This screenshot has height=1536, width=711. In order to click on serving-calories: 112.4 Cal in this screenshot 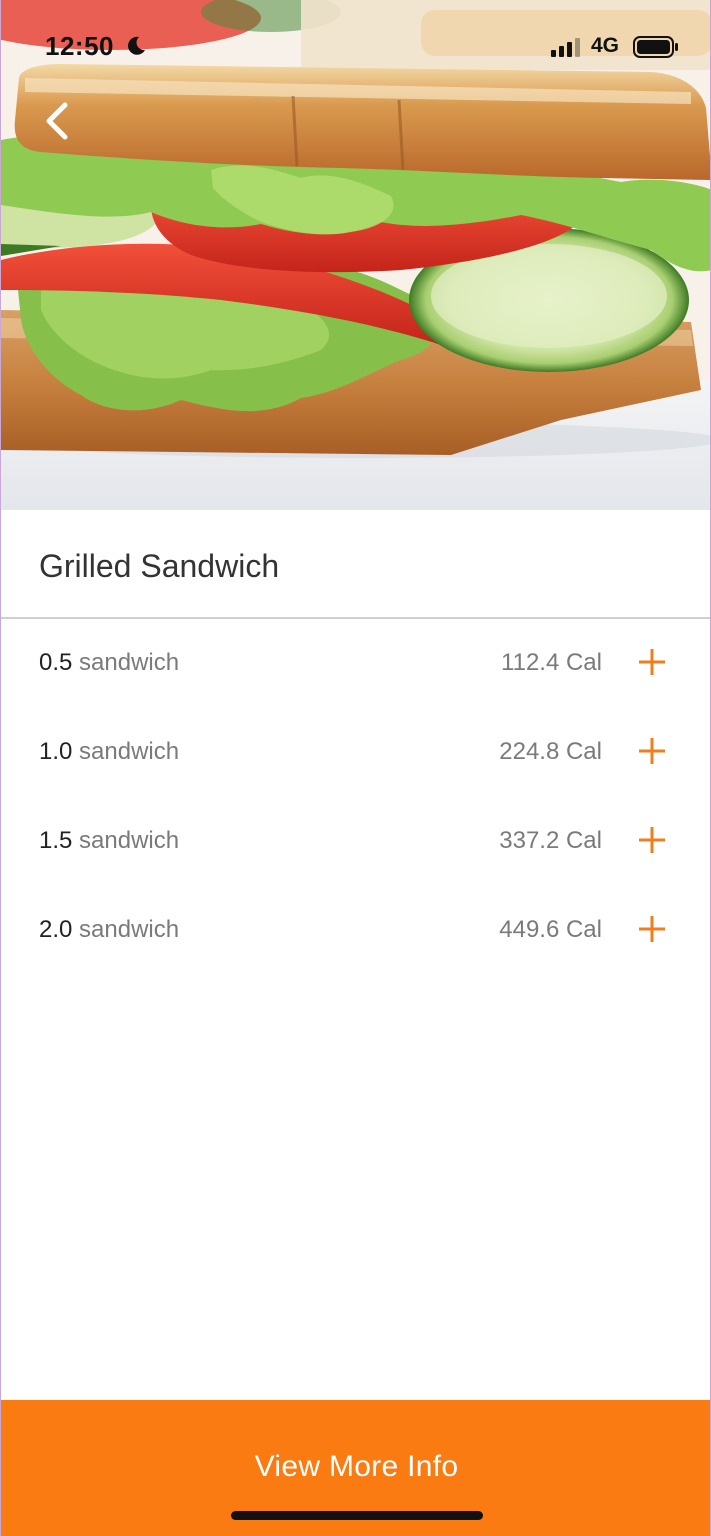, I will do `click(551, 662)`.